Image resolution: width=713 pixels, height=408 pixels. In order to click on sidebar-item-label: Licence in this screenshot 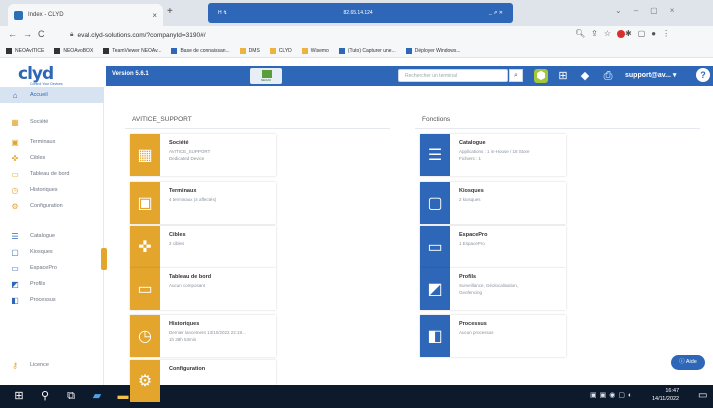, I will do `click(39, 365)`.